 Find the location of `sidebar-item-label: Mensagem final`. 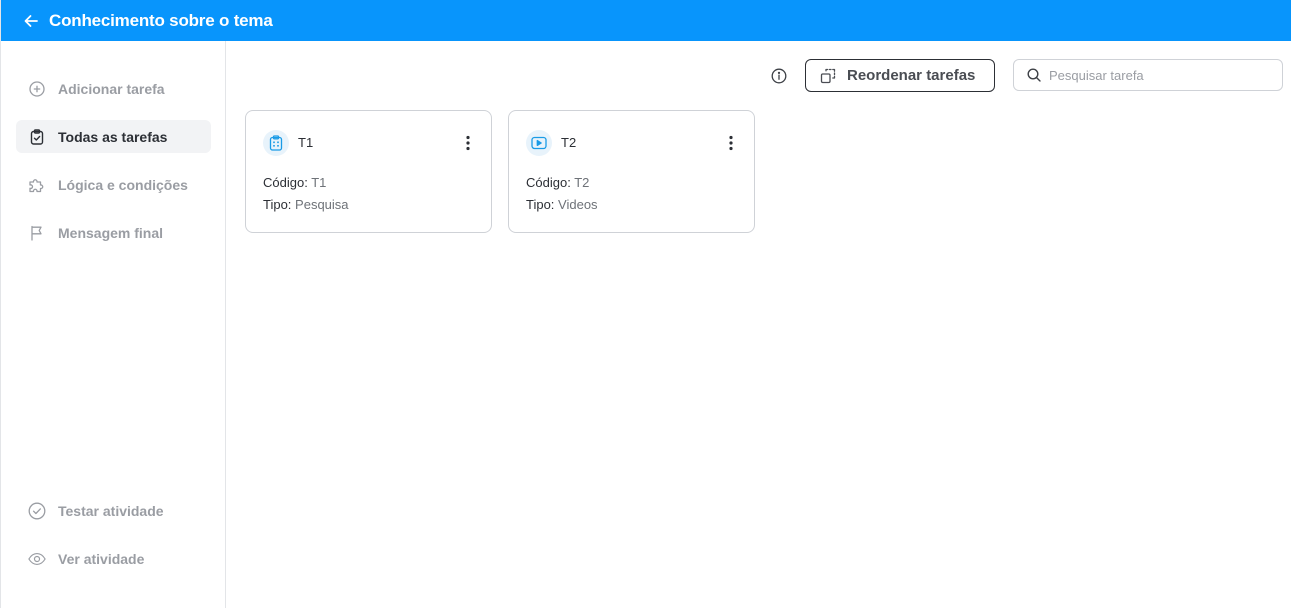

sidebar-item-label: Mensagem final is located at coordinates (111, 232).